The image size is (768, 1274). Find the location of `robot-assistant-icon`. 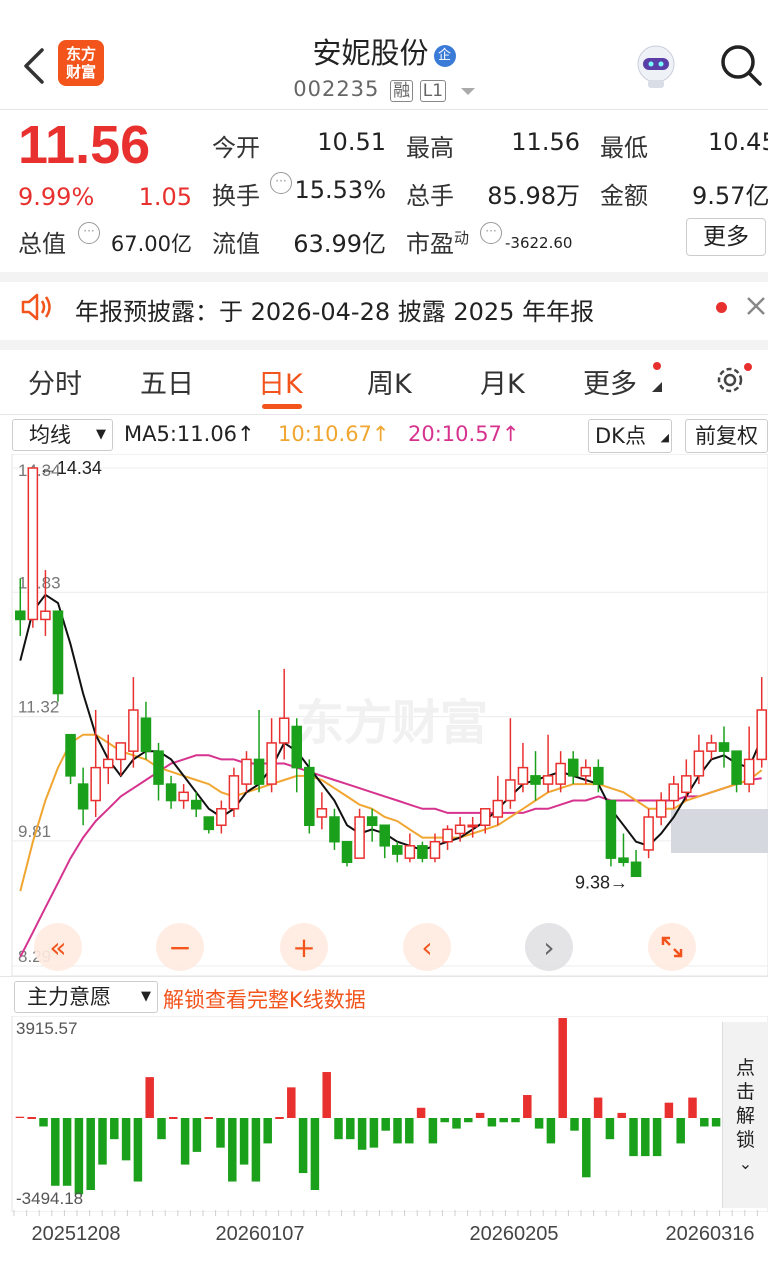

robot-assistant-icon is located at coordinates (656, 66).